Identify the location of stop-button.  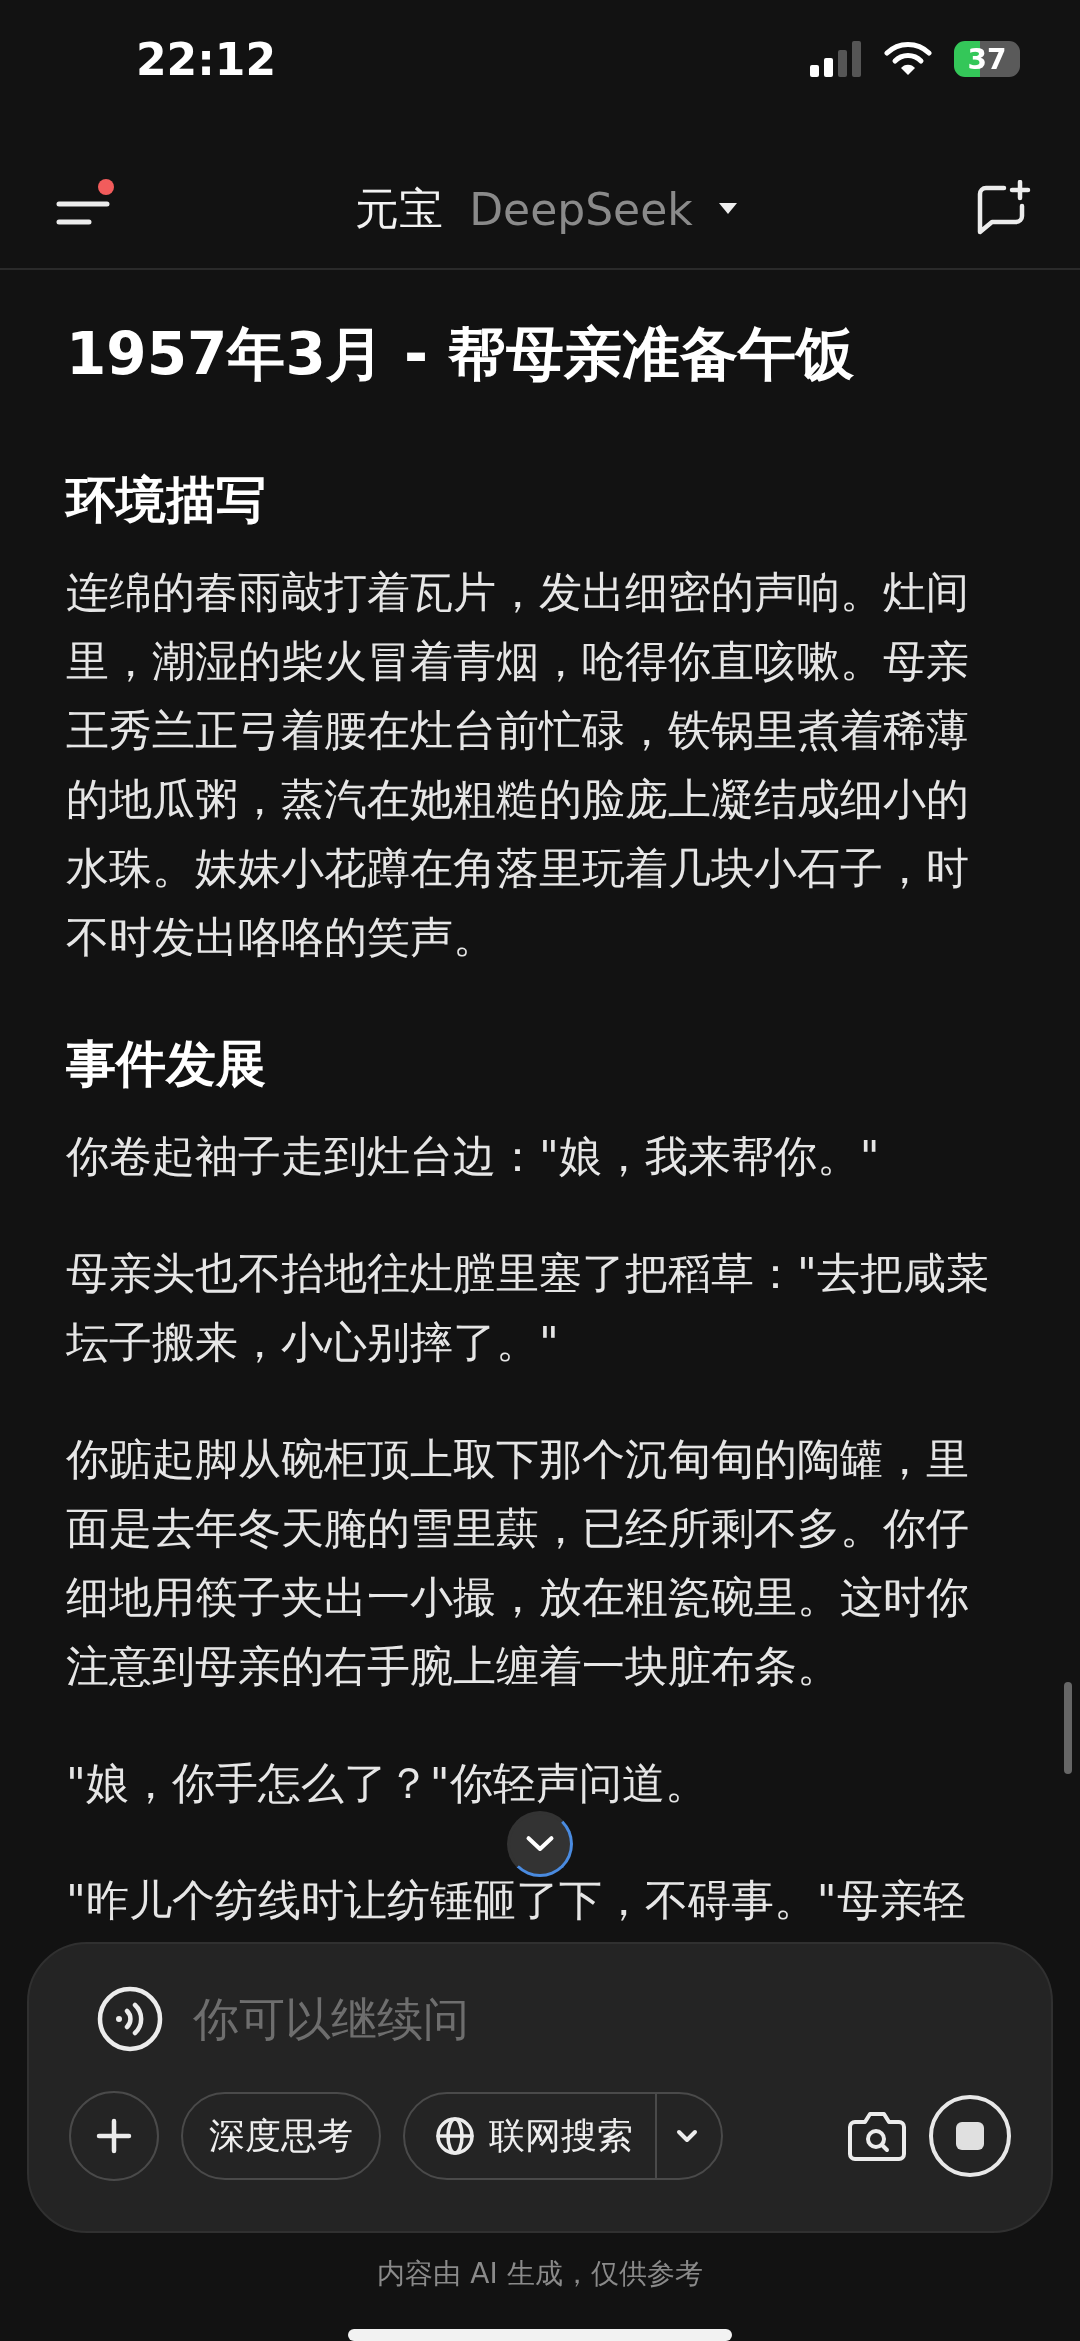
(970, 2136).